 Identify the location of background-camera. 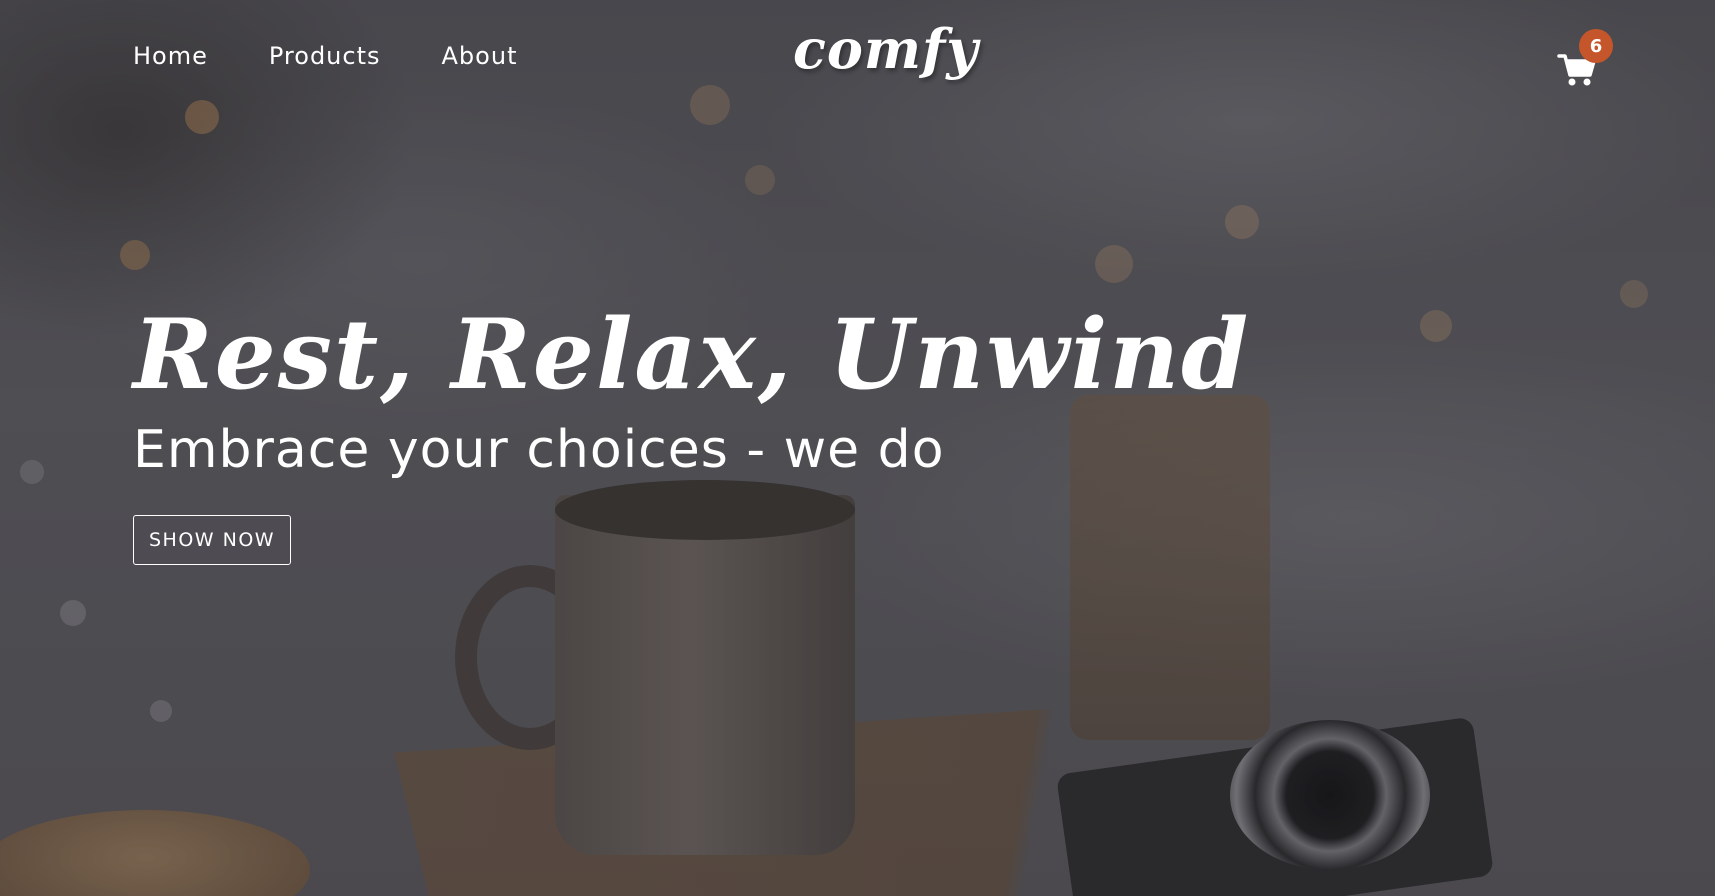
(1275, 806).